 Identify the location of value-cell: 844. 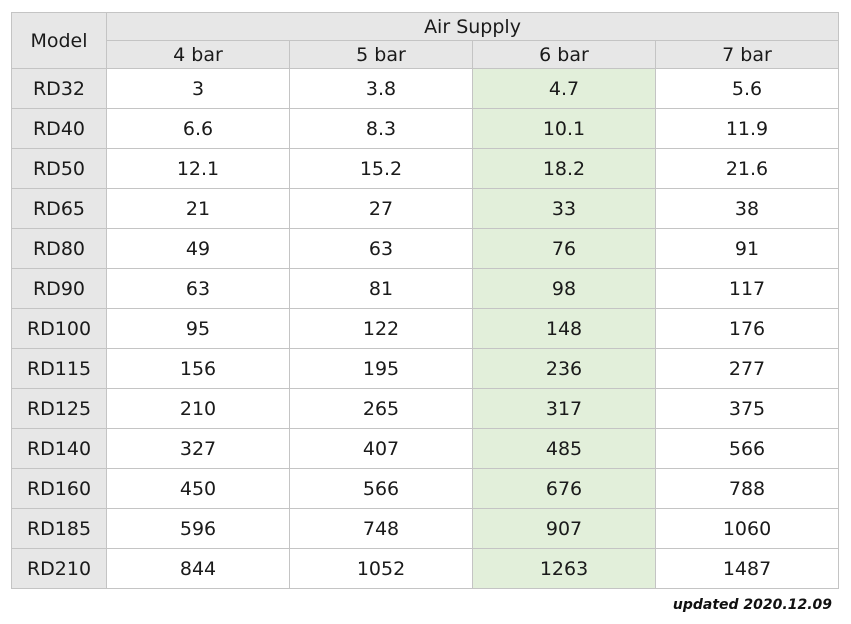
(198, 568).